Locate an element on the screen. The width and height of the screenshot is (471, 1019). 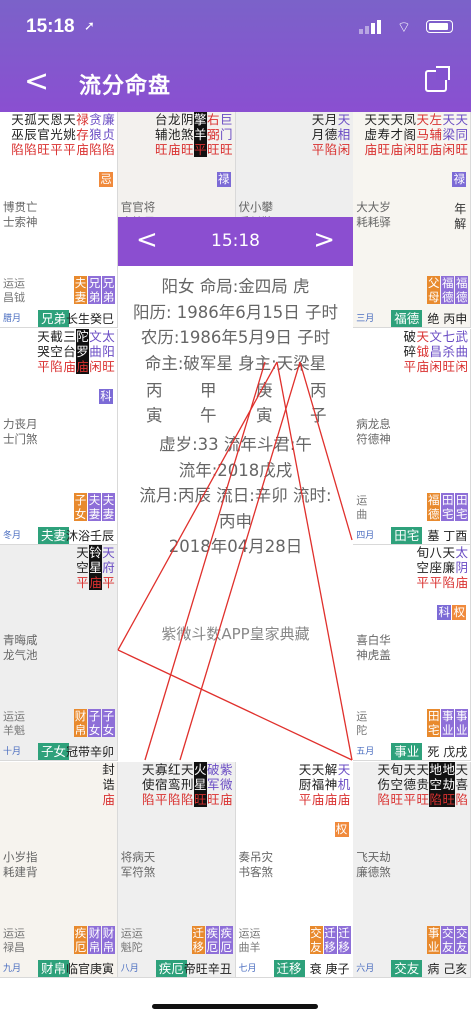
star-list: 紫微庙破军旺火星旺天刑陷红鸾陷寡宿平天使陷 is located at coordinates (187, 784).